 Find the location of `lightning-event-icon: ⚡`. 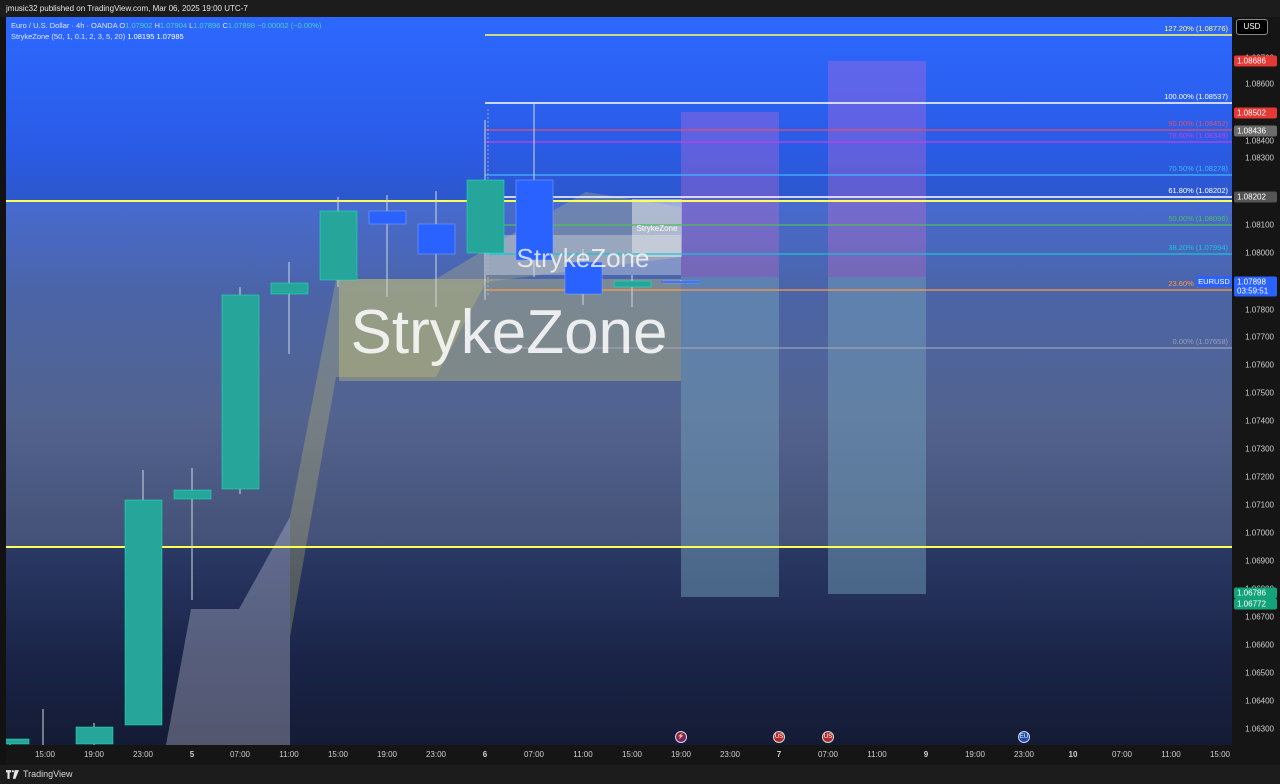

lightning-event-icon: ⚡ is located at coordinates (681, 737).